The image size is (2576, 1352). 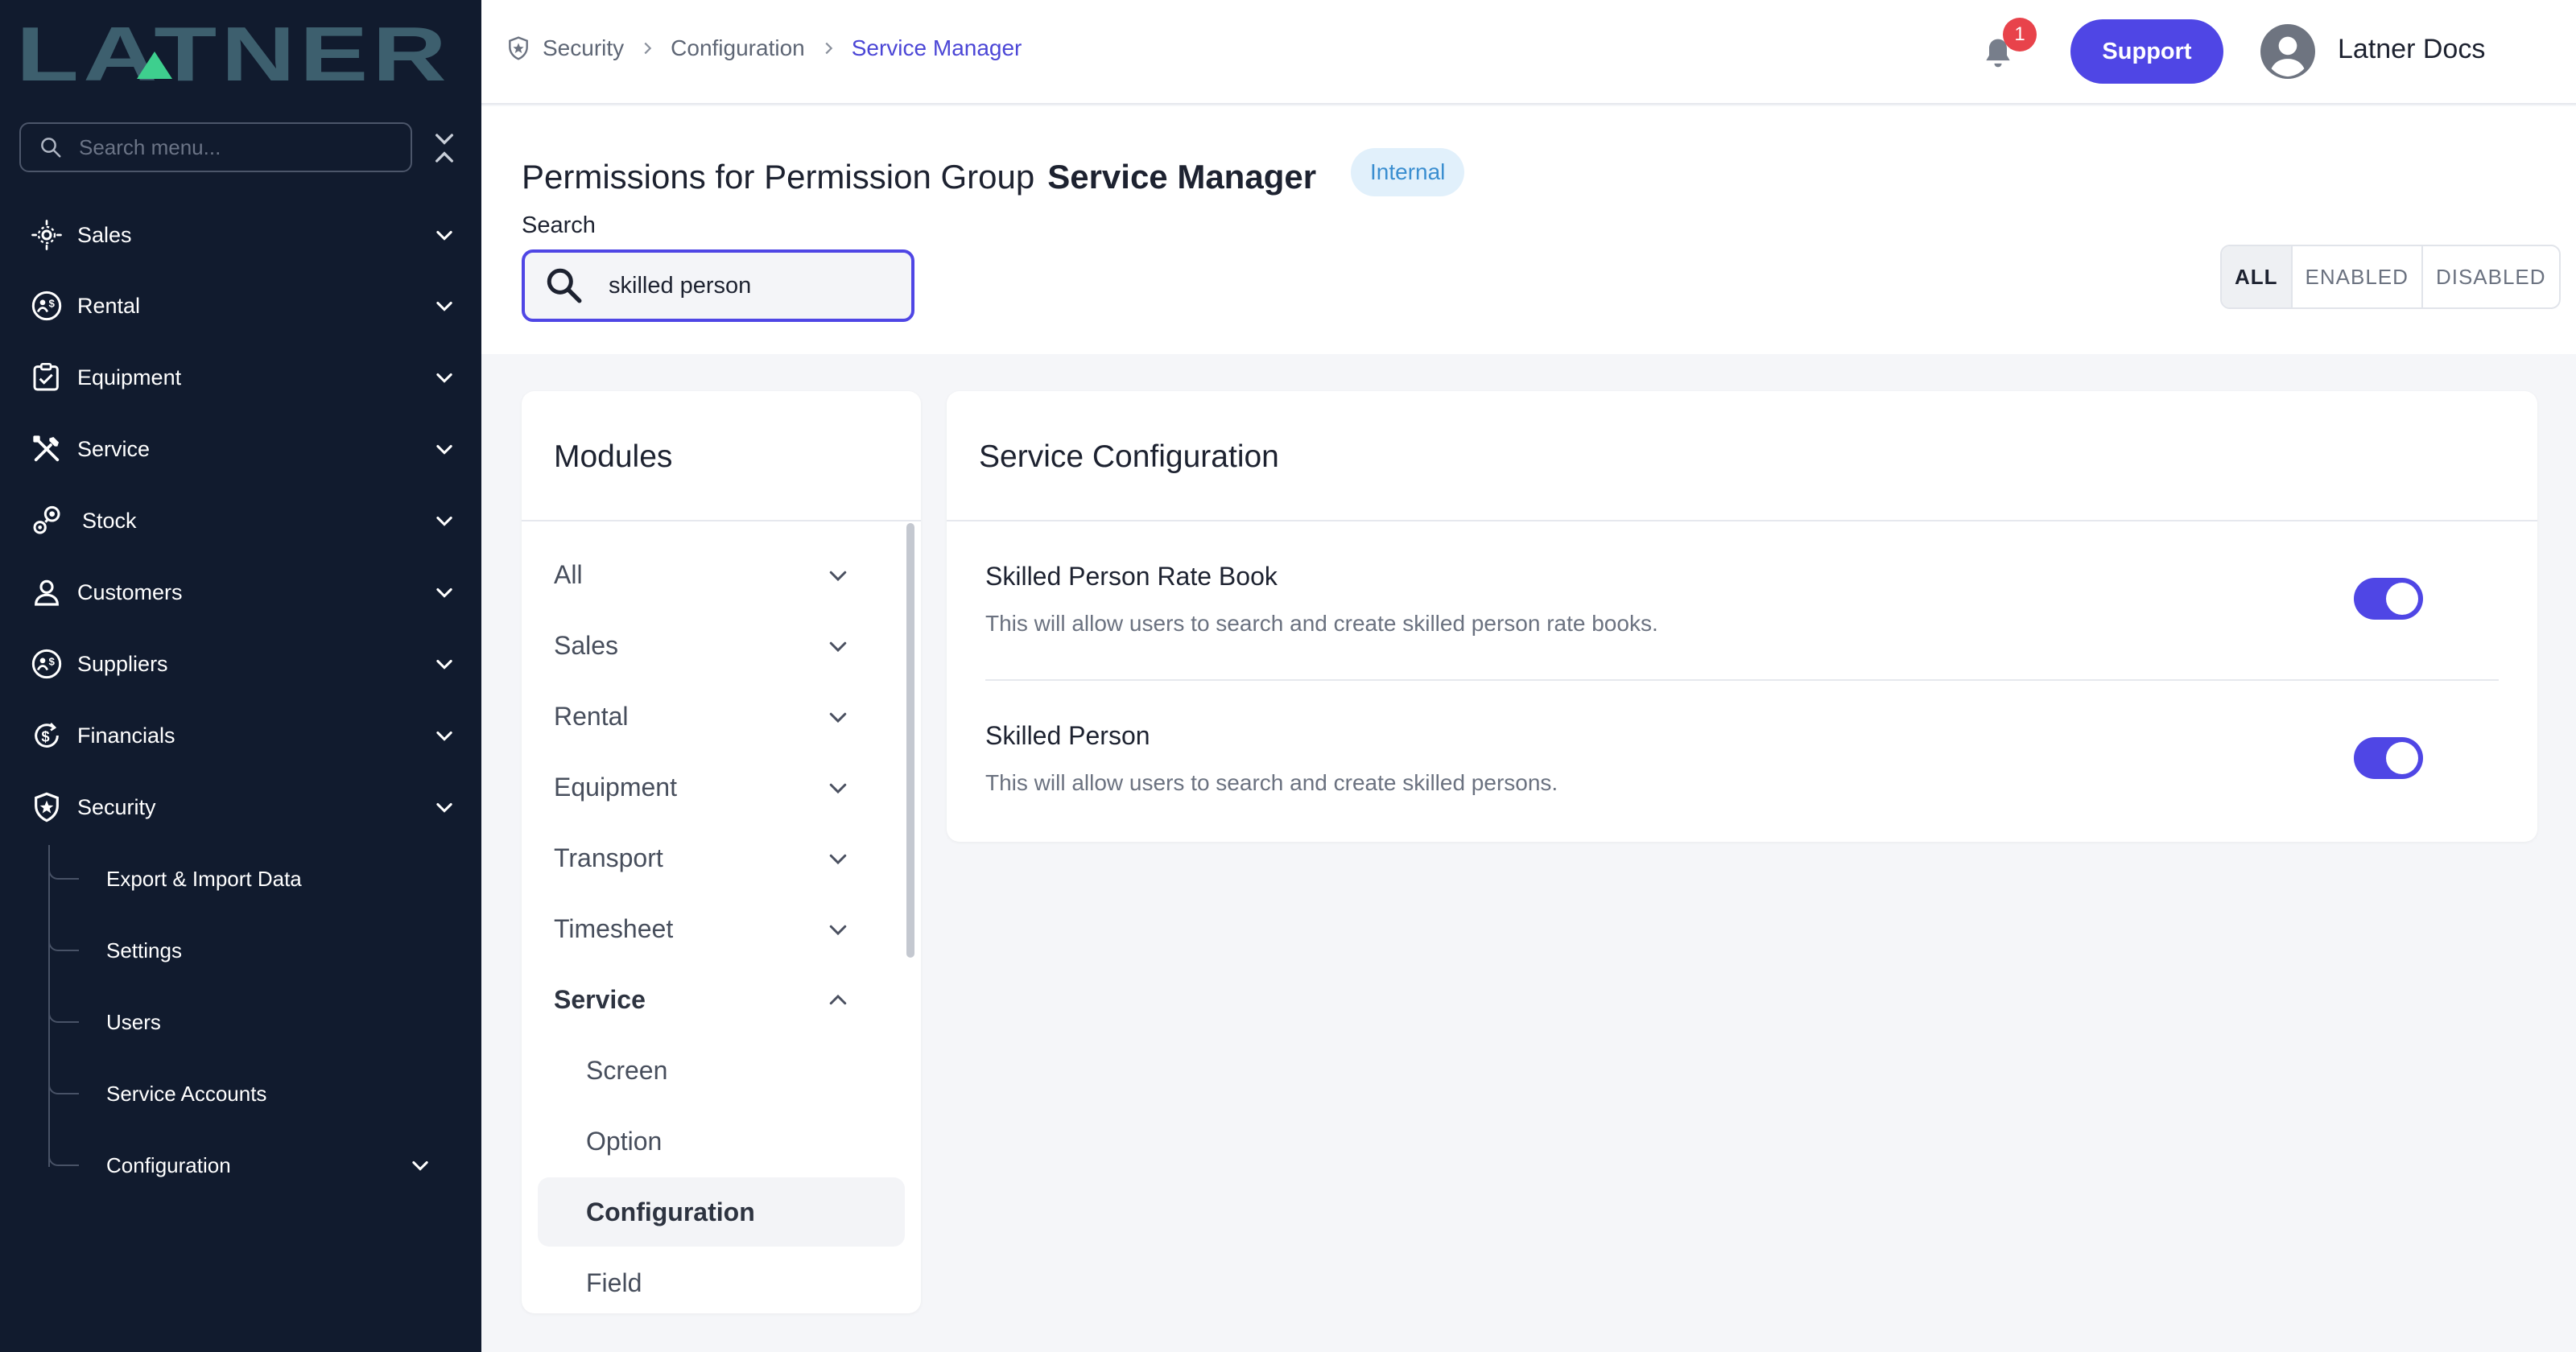 I want to click on modules-scrollbar, so click(x=910, y=740).